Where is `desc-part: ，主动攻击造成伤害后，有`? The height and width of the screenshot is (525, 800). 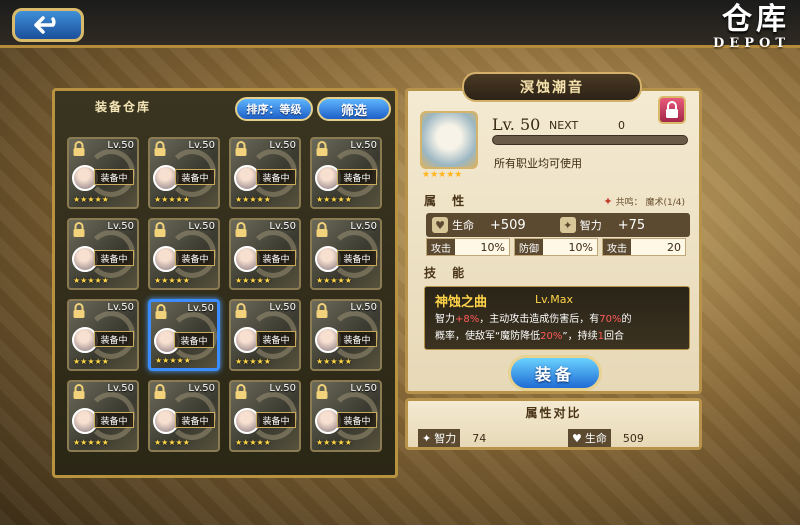
desc-part: ，主动攻击造成伤害后，有 is located at coordinates (539, 319).